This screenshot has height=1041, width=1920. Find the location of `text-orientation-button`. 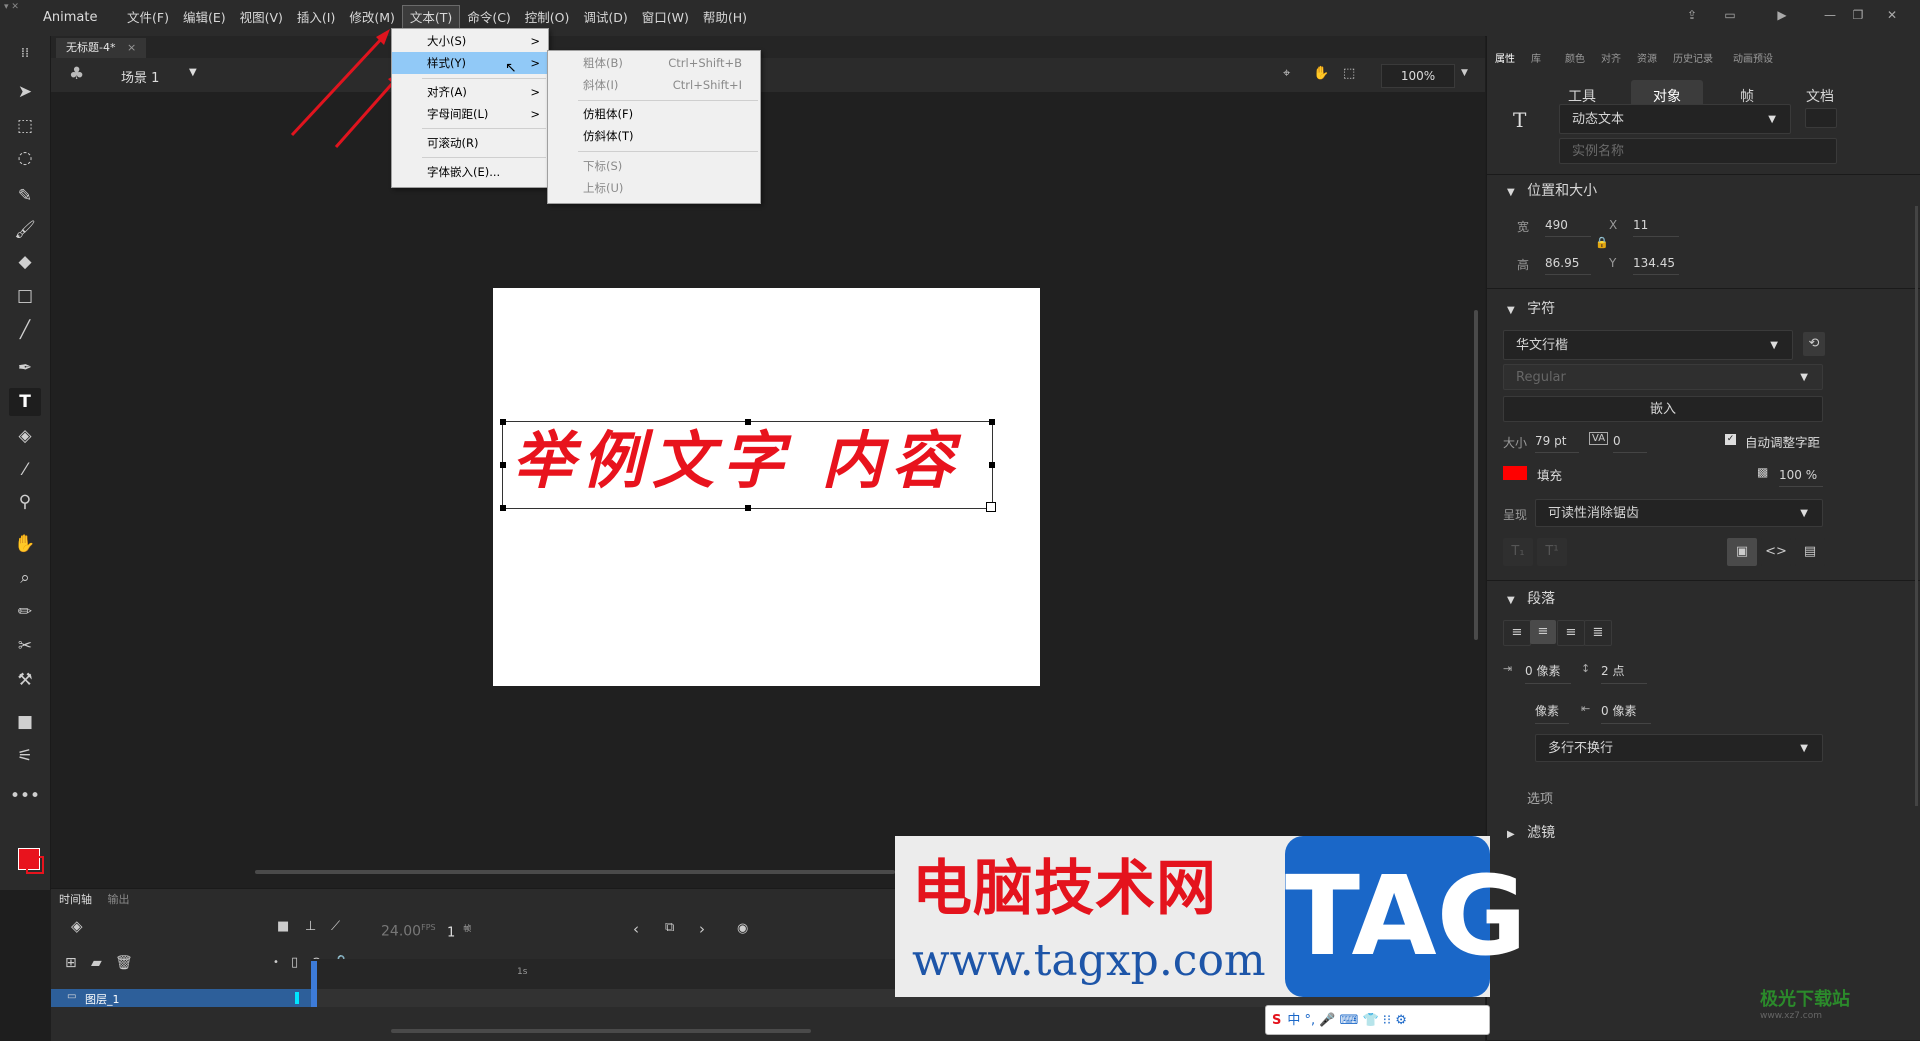

text-orientation-button is located at coordinates (1821, 118).